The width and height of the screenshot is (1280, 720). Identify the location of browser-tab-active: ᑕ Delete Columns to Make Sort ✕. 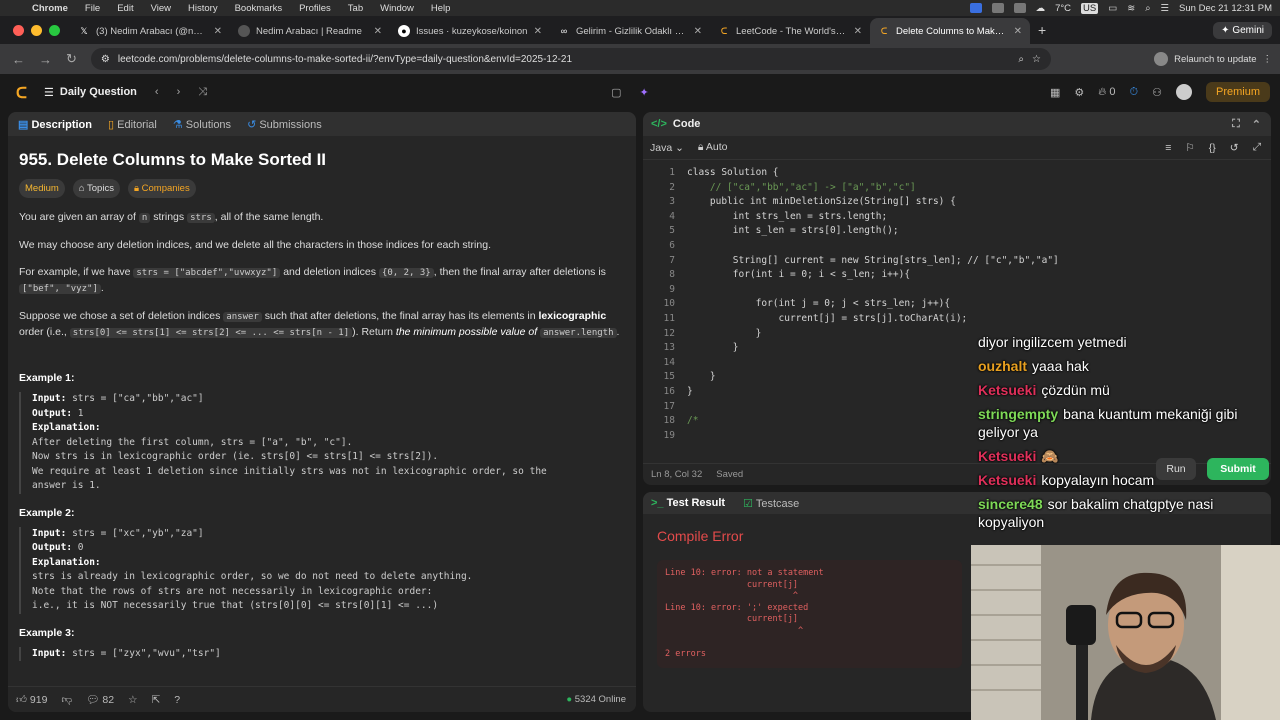
(950, 31).